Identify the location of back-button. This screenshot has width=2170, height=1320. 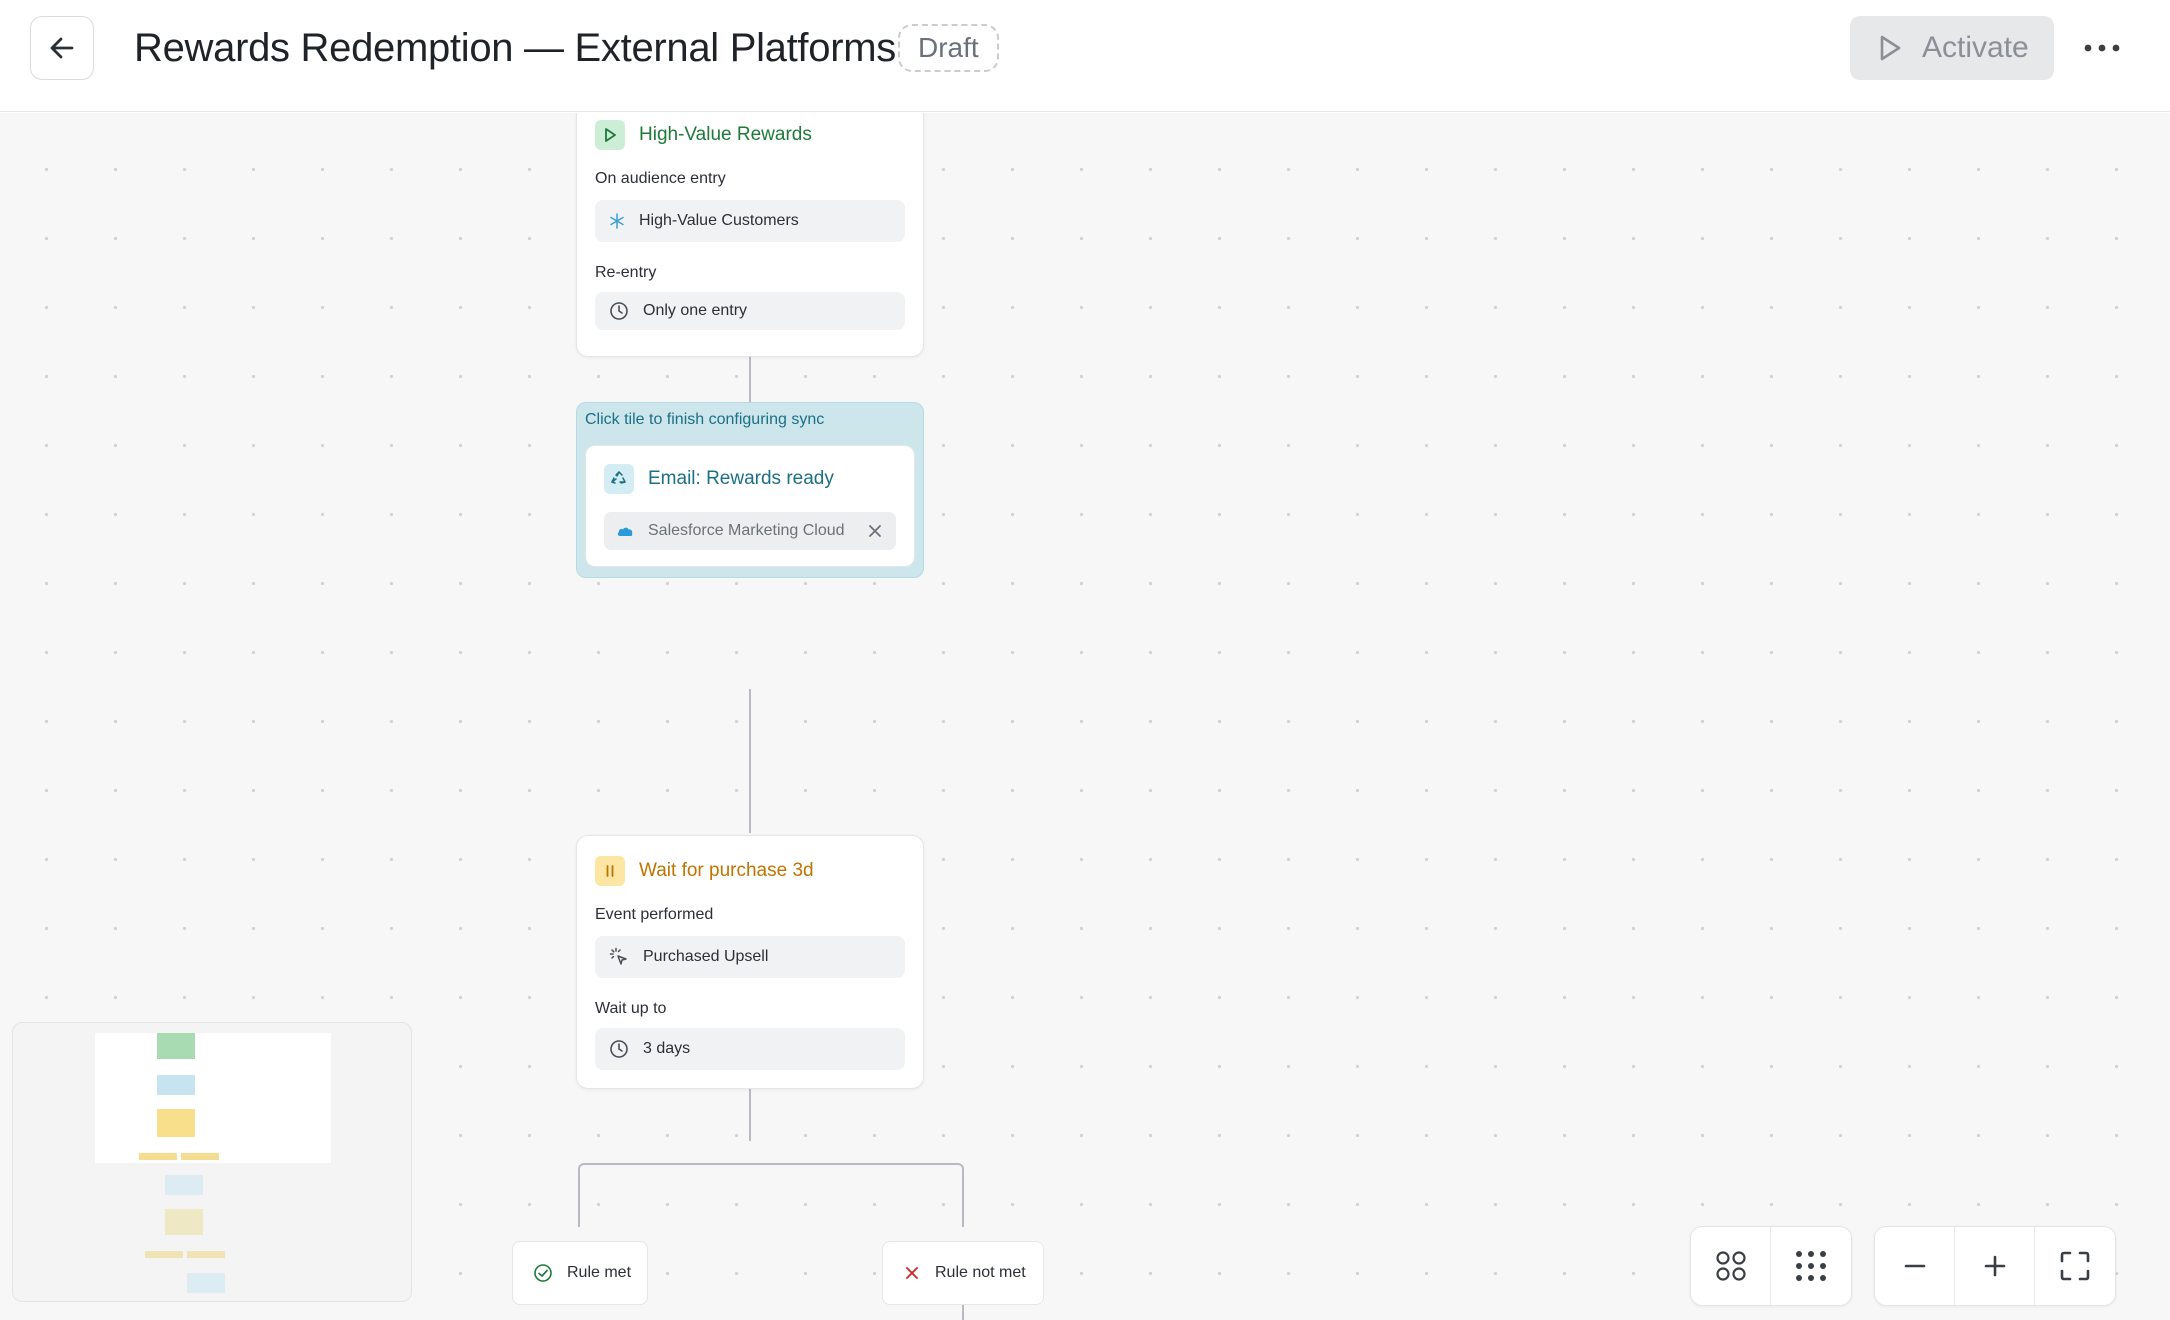
(62, 48).